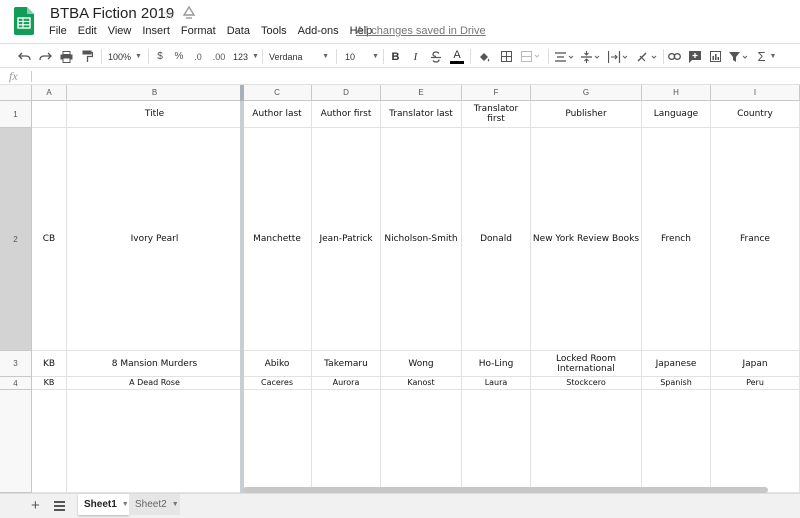 Image resolution: width=800 pixels, height=518 pixels. Describe the element at coordinates (496, 383) in the screenshot. I see `cell-f4: Laura` at that location.